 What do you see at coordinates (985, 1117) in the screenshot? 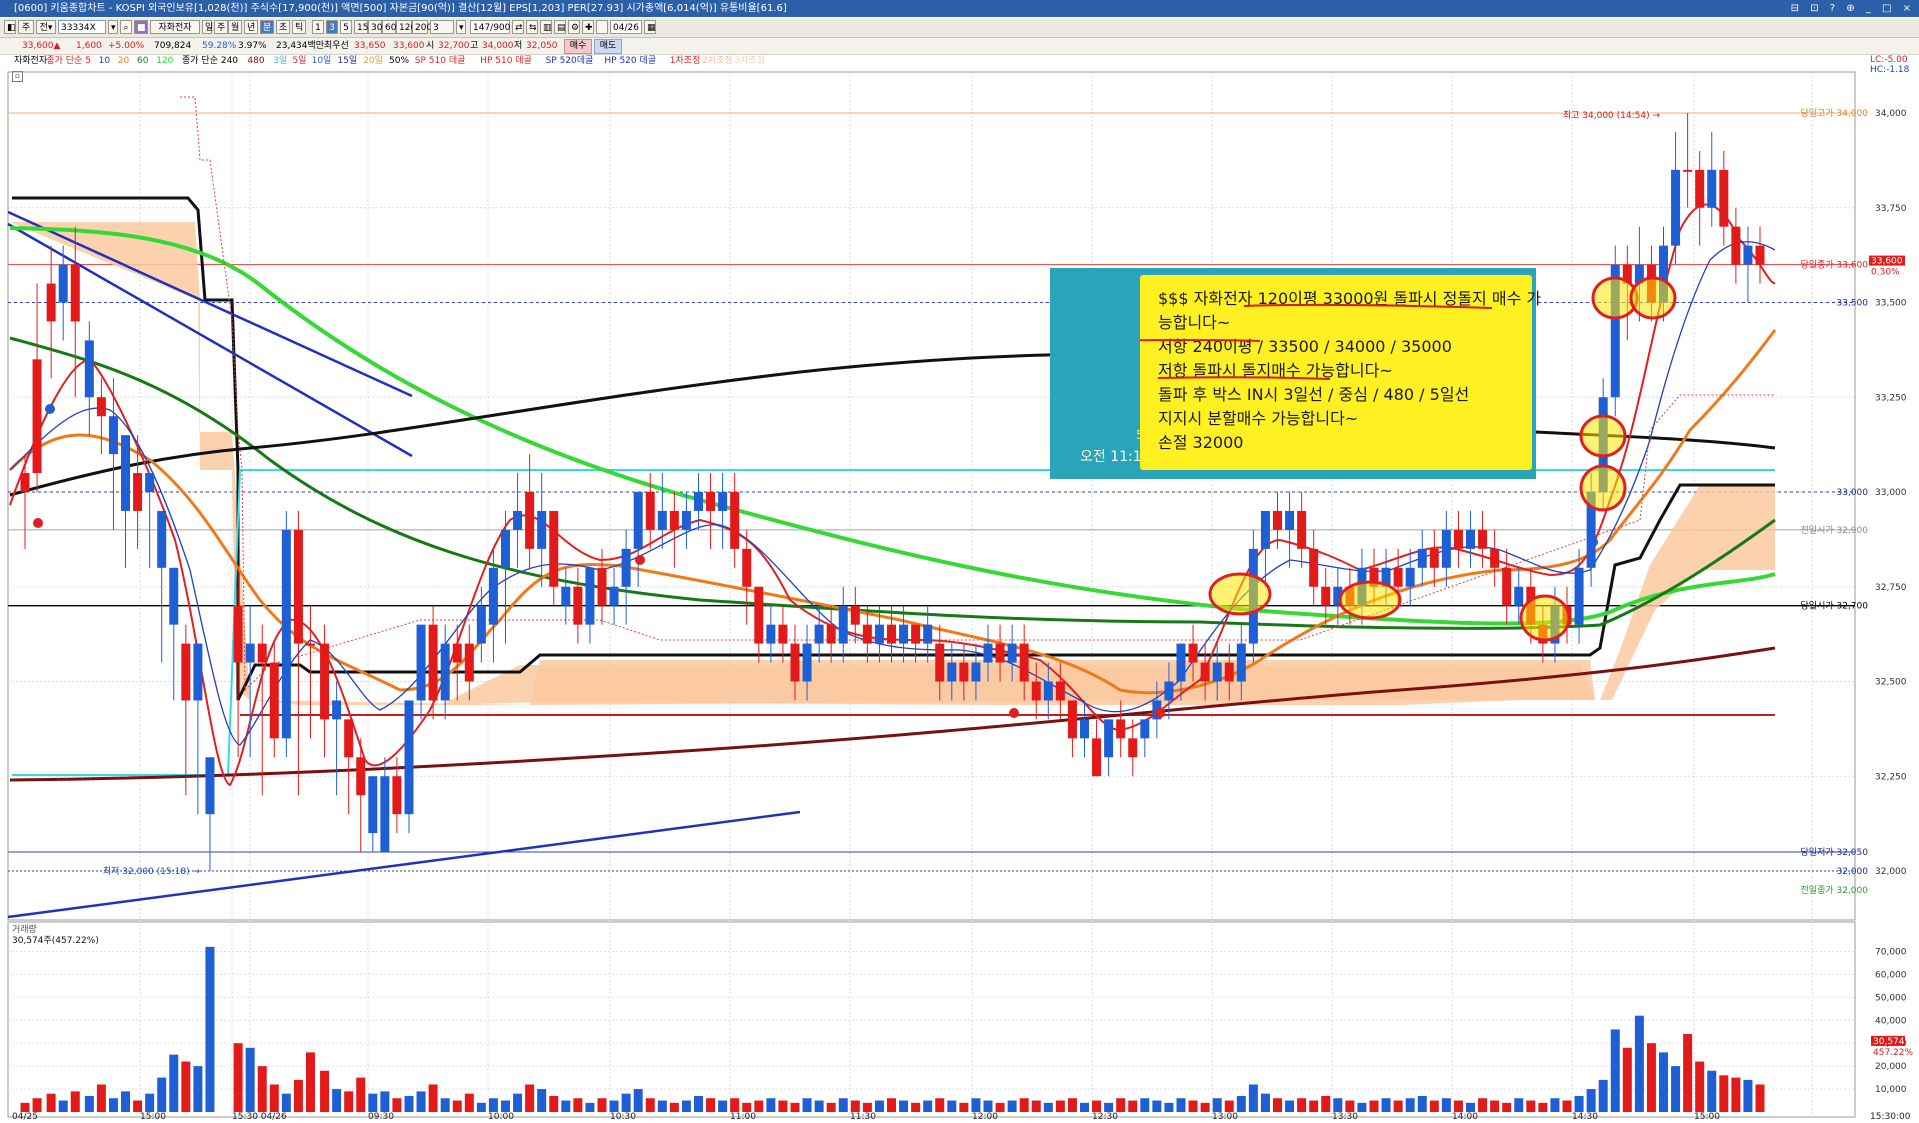
I see `time-tick-label: 12:00` at bounding box center [985, 1117].